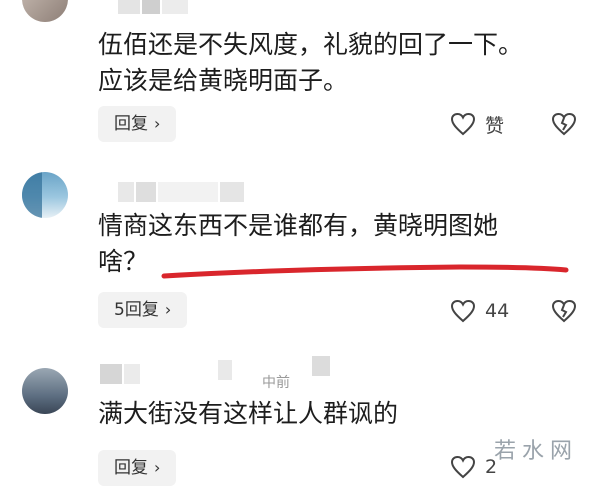 The height and width of the screenshot is (486, 600). Describe the element at coordinates (479, 311) in the screenshot. I see `like-button: 44` at that location.